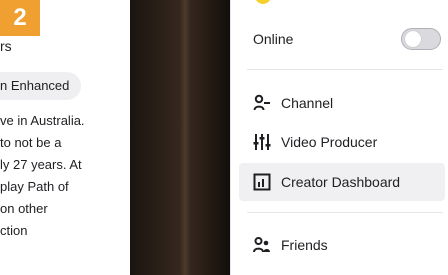 The image size is (448, 275). Describe the element at coordinates (34, 186) in the screenshot. I see `description-line: play Path of` at that location.